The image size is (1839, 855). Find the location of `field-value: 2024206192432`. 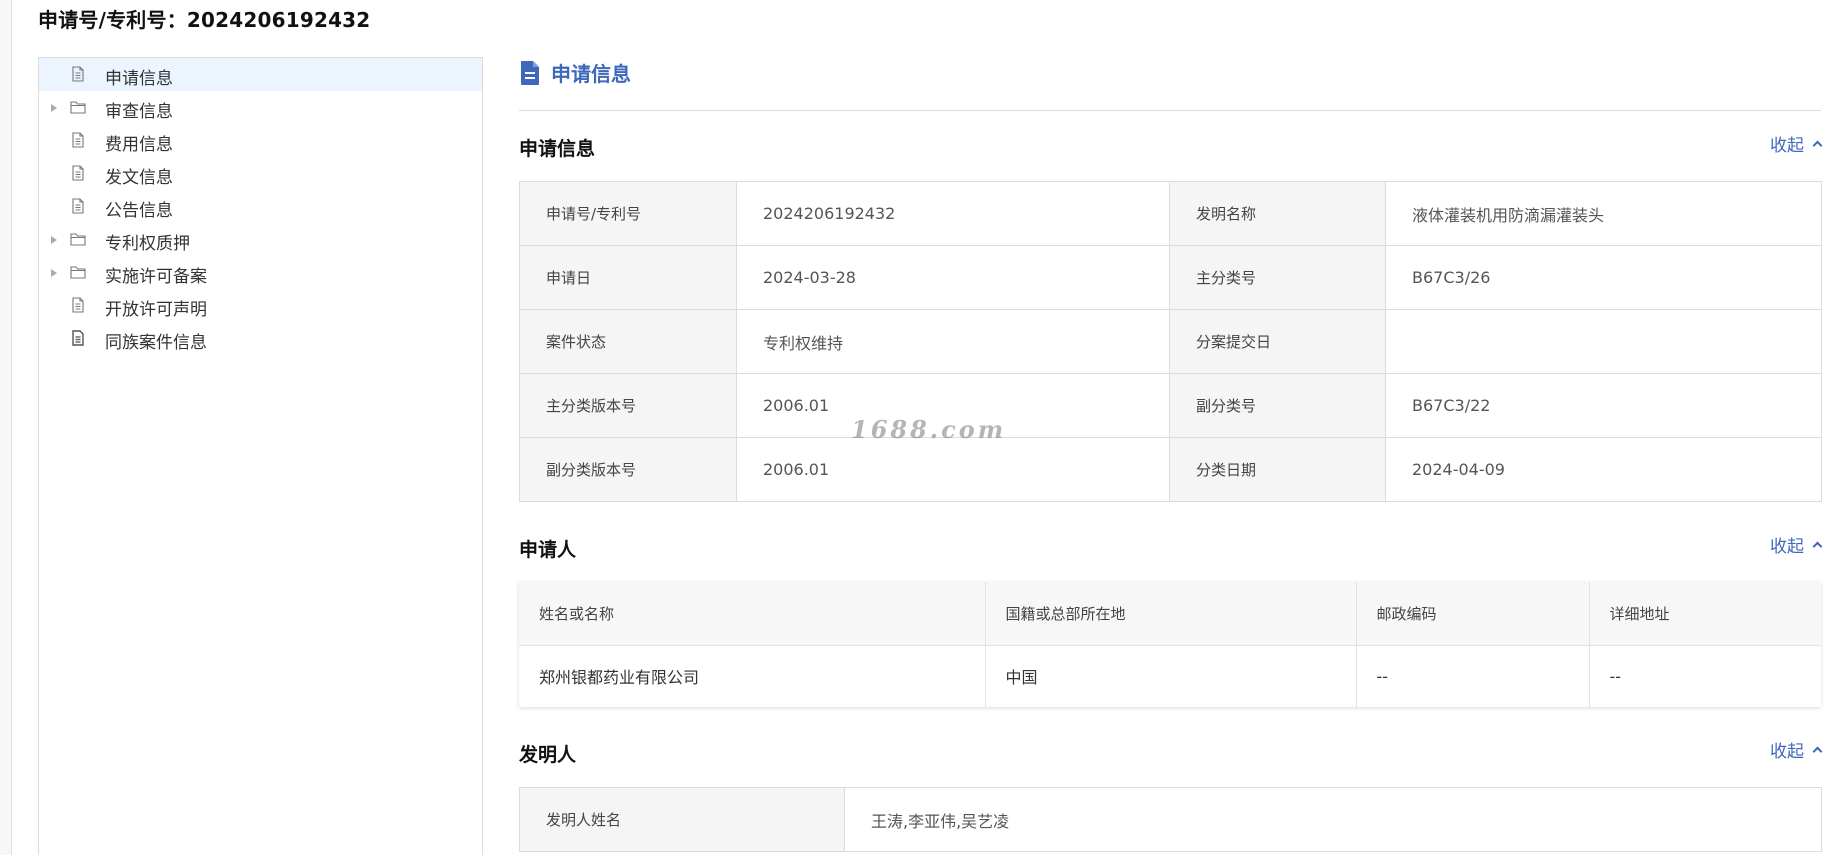

field-value: 2024206192432 is located at coordinates (953, 213).